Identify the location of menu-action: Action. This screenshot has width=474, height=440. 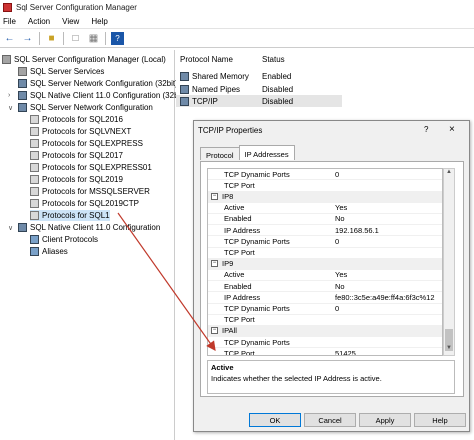
(39, 21).